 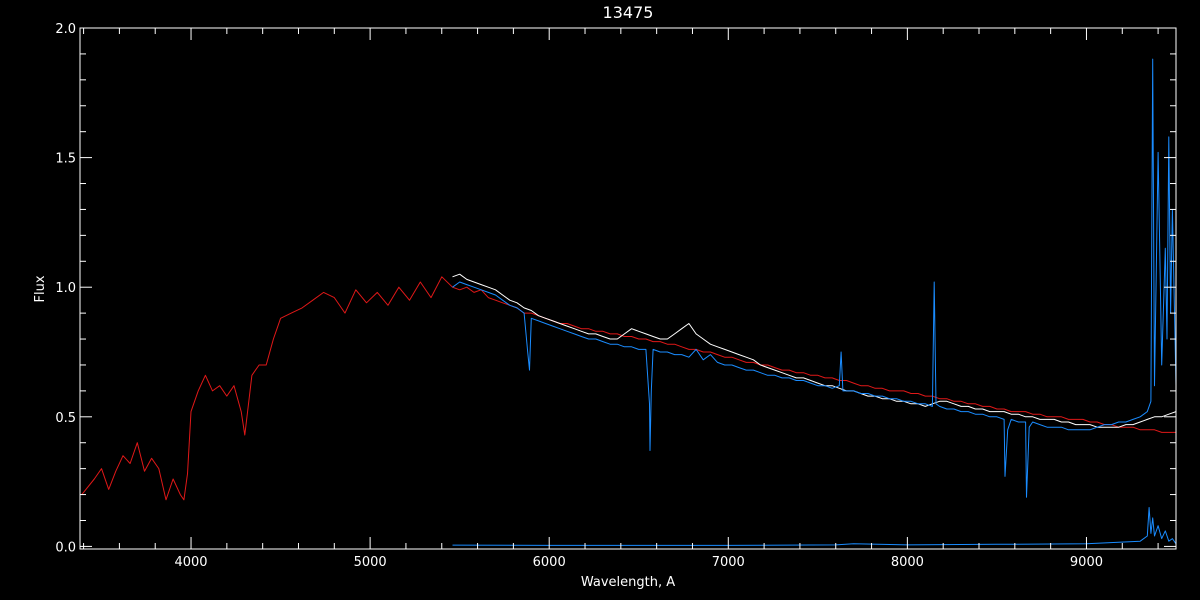 What do you see at coordinates (549, 562) in the screenshot?
I see `x-tick-label-2: 6000` at bounding box center [549, 562].